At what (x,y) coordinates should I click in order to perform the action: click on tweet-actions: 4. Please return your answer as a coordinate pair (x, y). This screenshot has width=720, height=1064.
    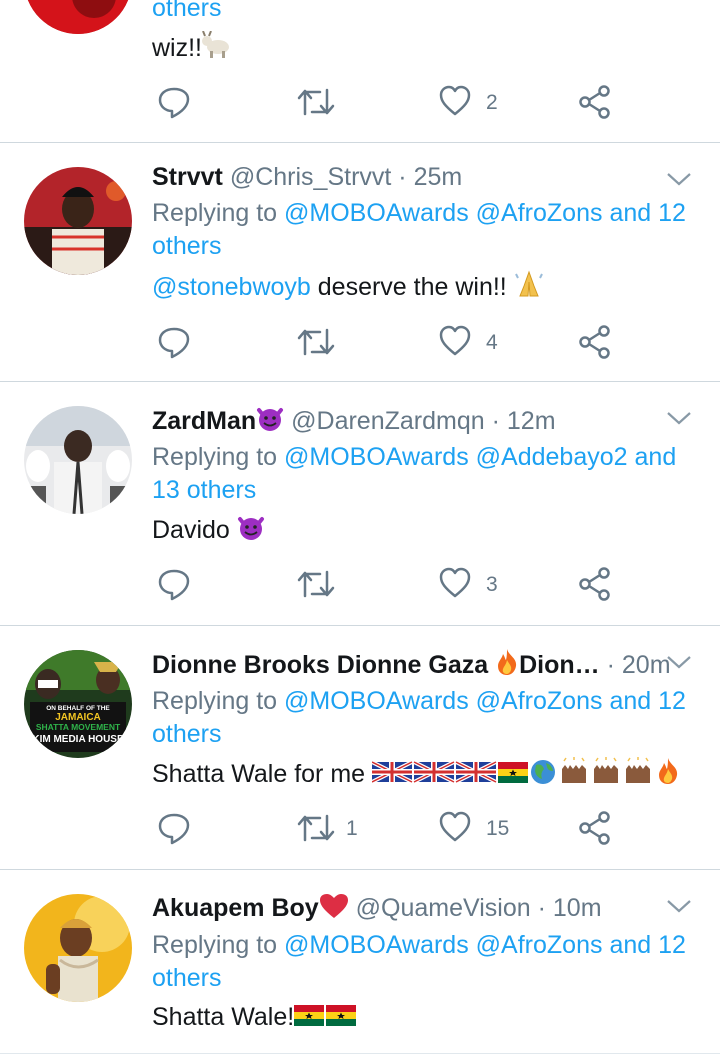
    Looking at the image, I should click on (392, 344).